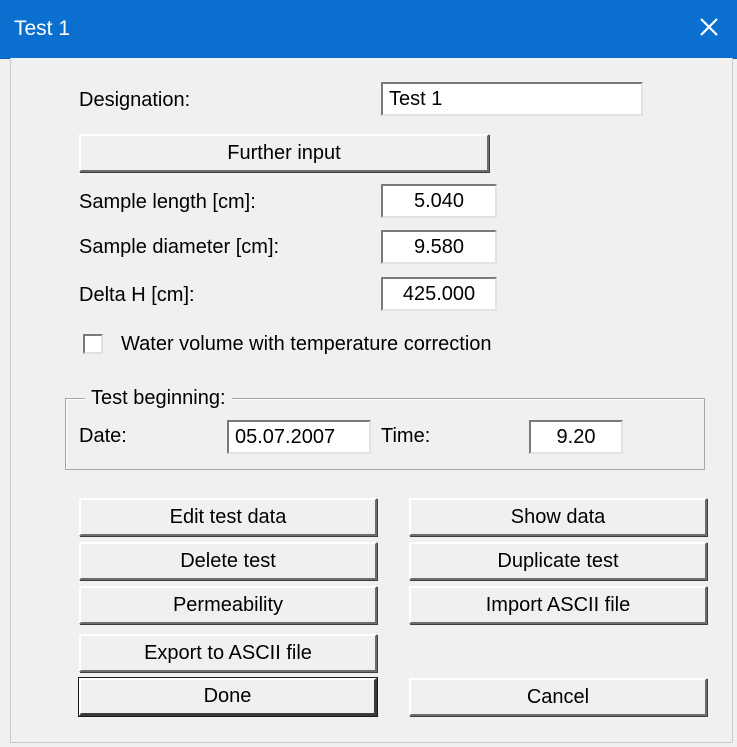 The image size is (737, 747). What do you see at coordinates (439, 247) in the screenshot?
I see `sample-diameter-field: 9.580` at bounding box center [439, 247].